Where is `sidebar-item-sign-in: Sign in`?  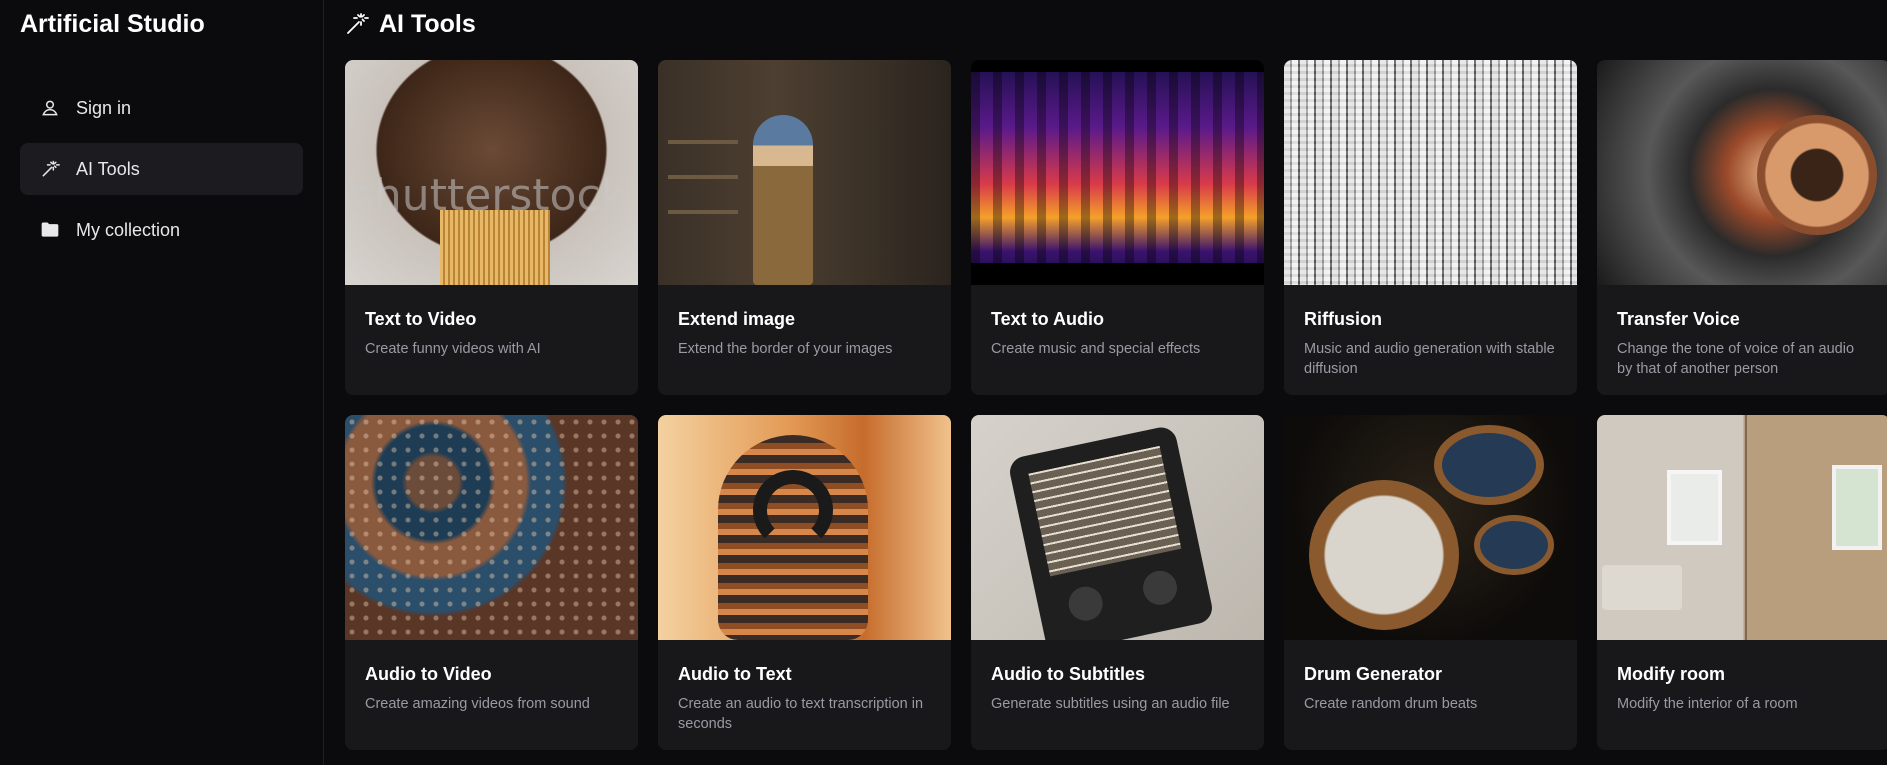
sidebar-item-sign-in: Sign in is located at coordinates (161, 108).